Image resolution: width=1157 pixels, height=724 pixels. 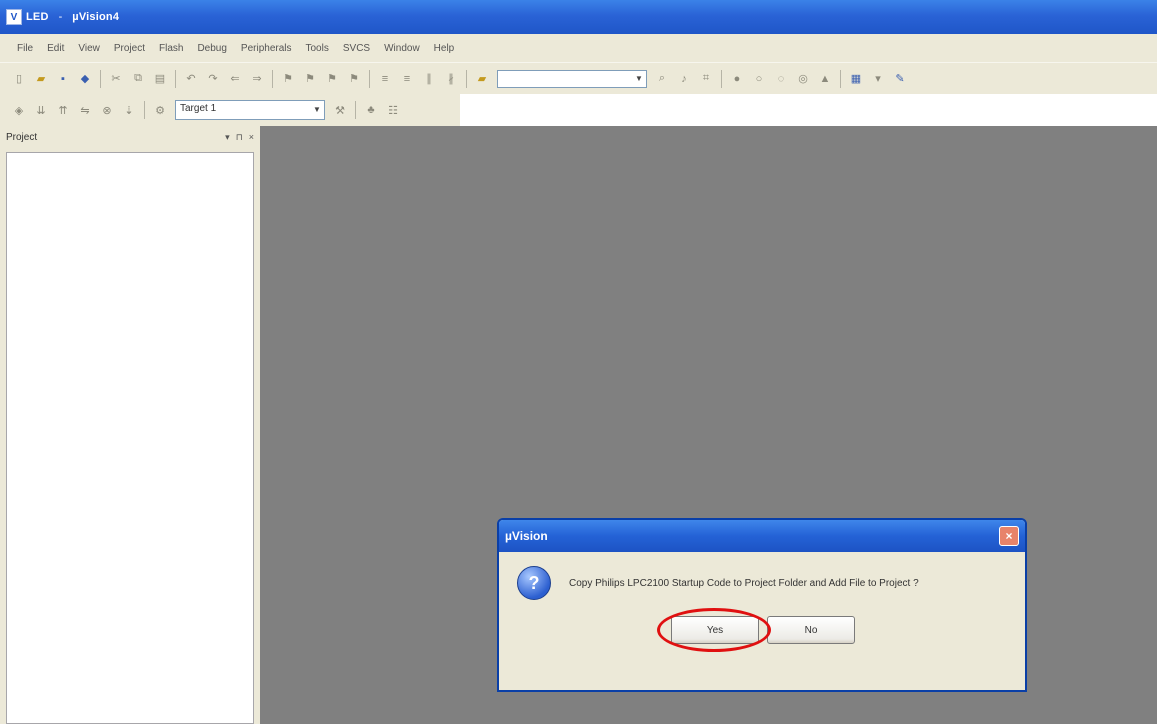 What do you see at coordinates (534, 583) in the screenshot?
I see `question-icon: ?` at bounding box center [534, 583].